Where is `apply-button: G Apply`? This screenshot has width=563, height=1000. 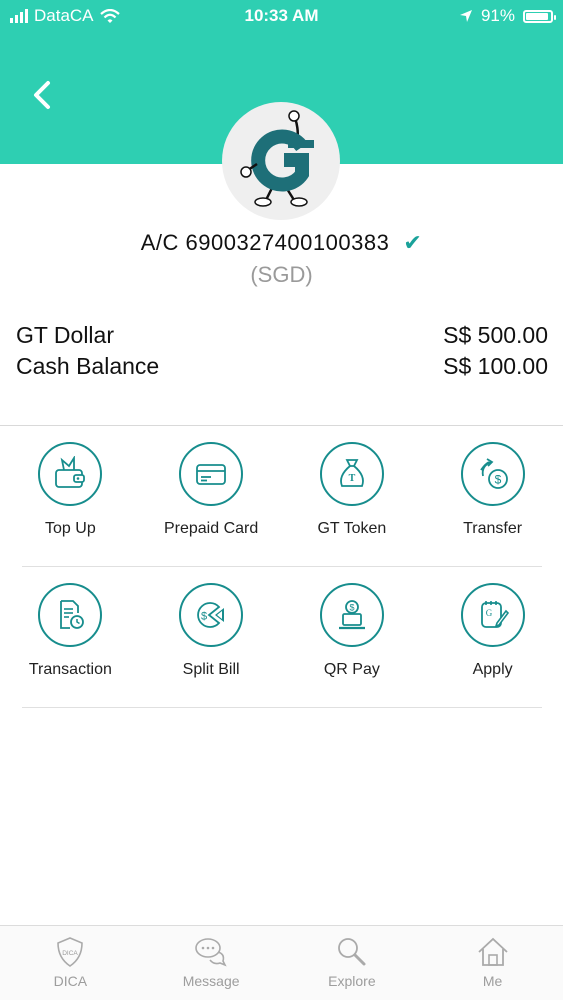 apply-button: G Apply is located at coordinates (492, 631).